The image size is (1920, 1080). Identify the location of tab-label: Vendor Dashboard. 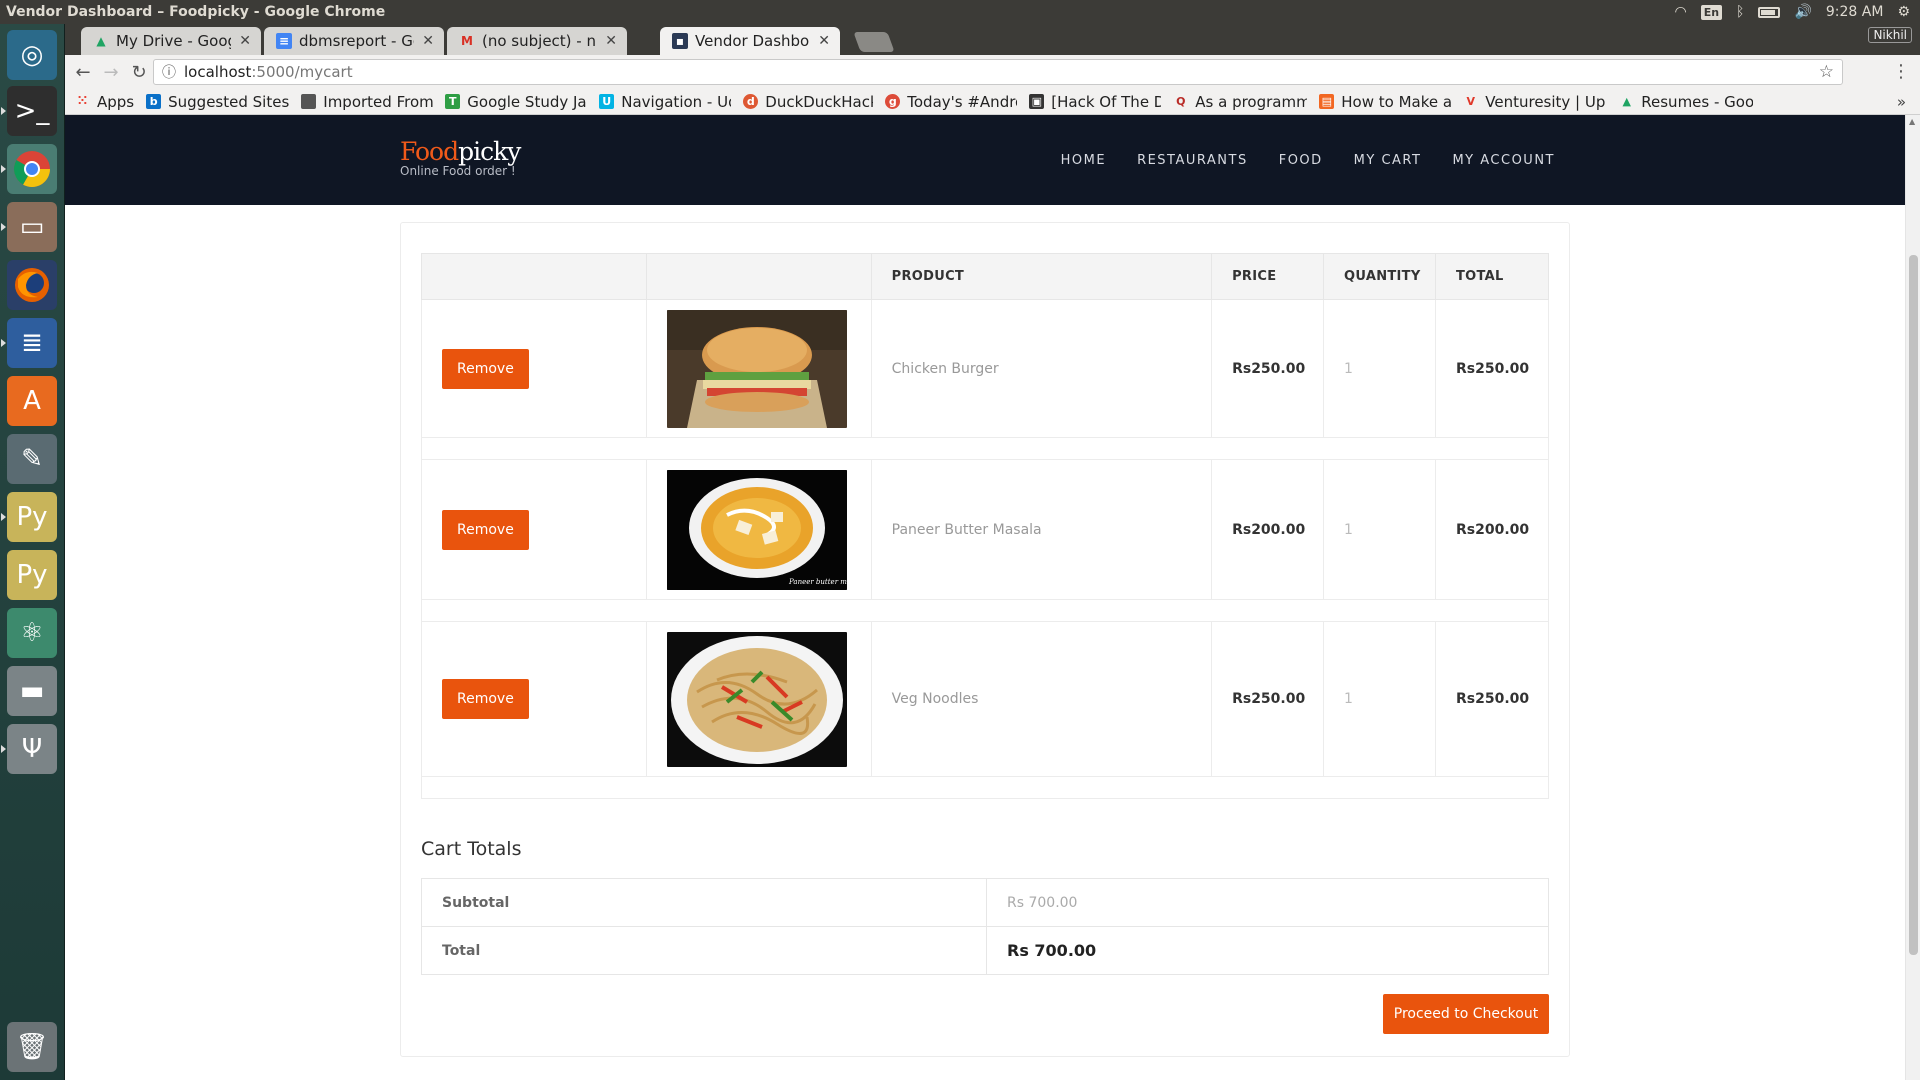
(752, 41).